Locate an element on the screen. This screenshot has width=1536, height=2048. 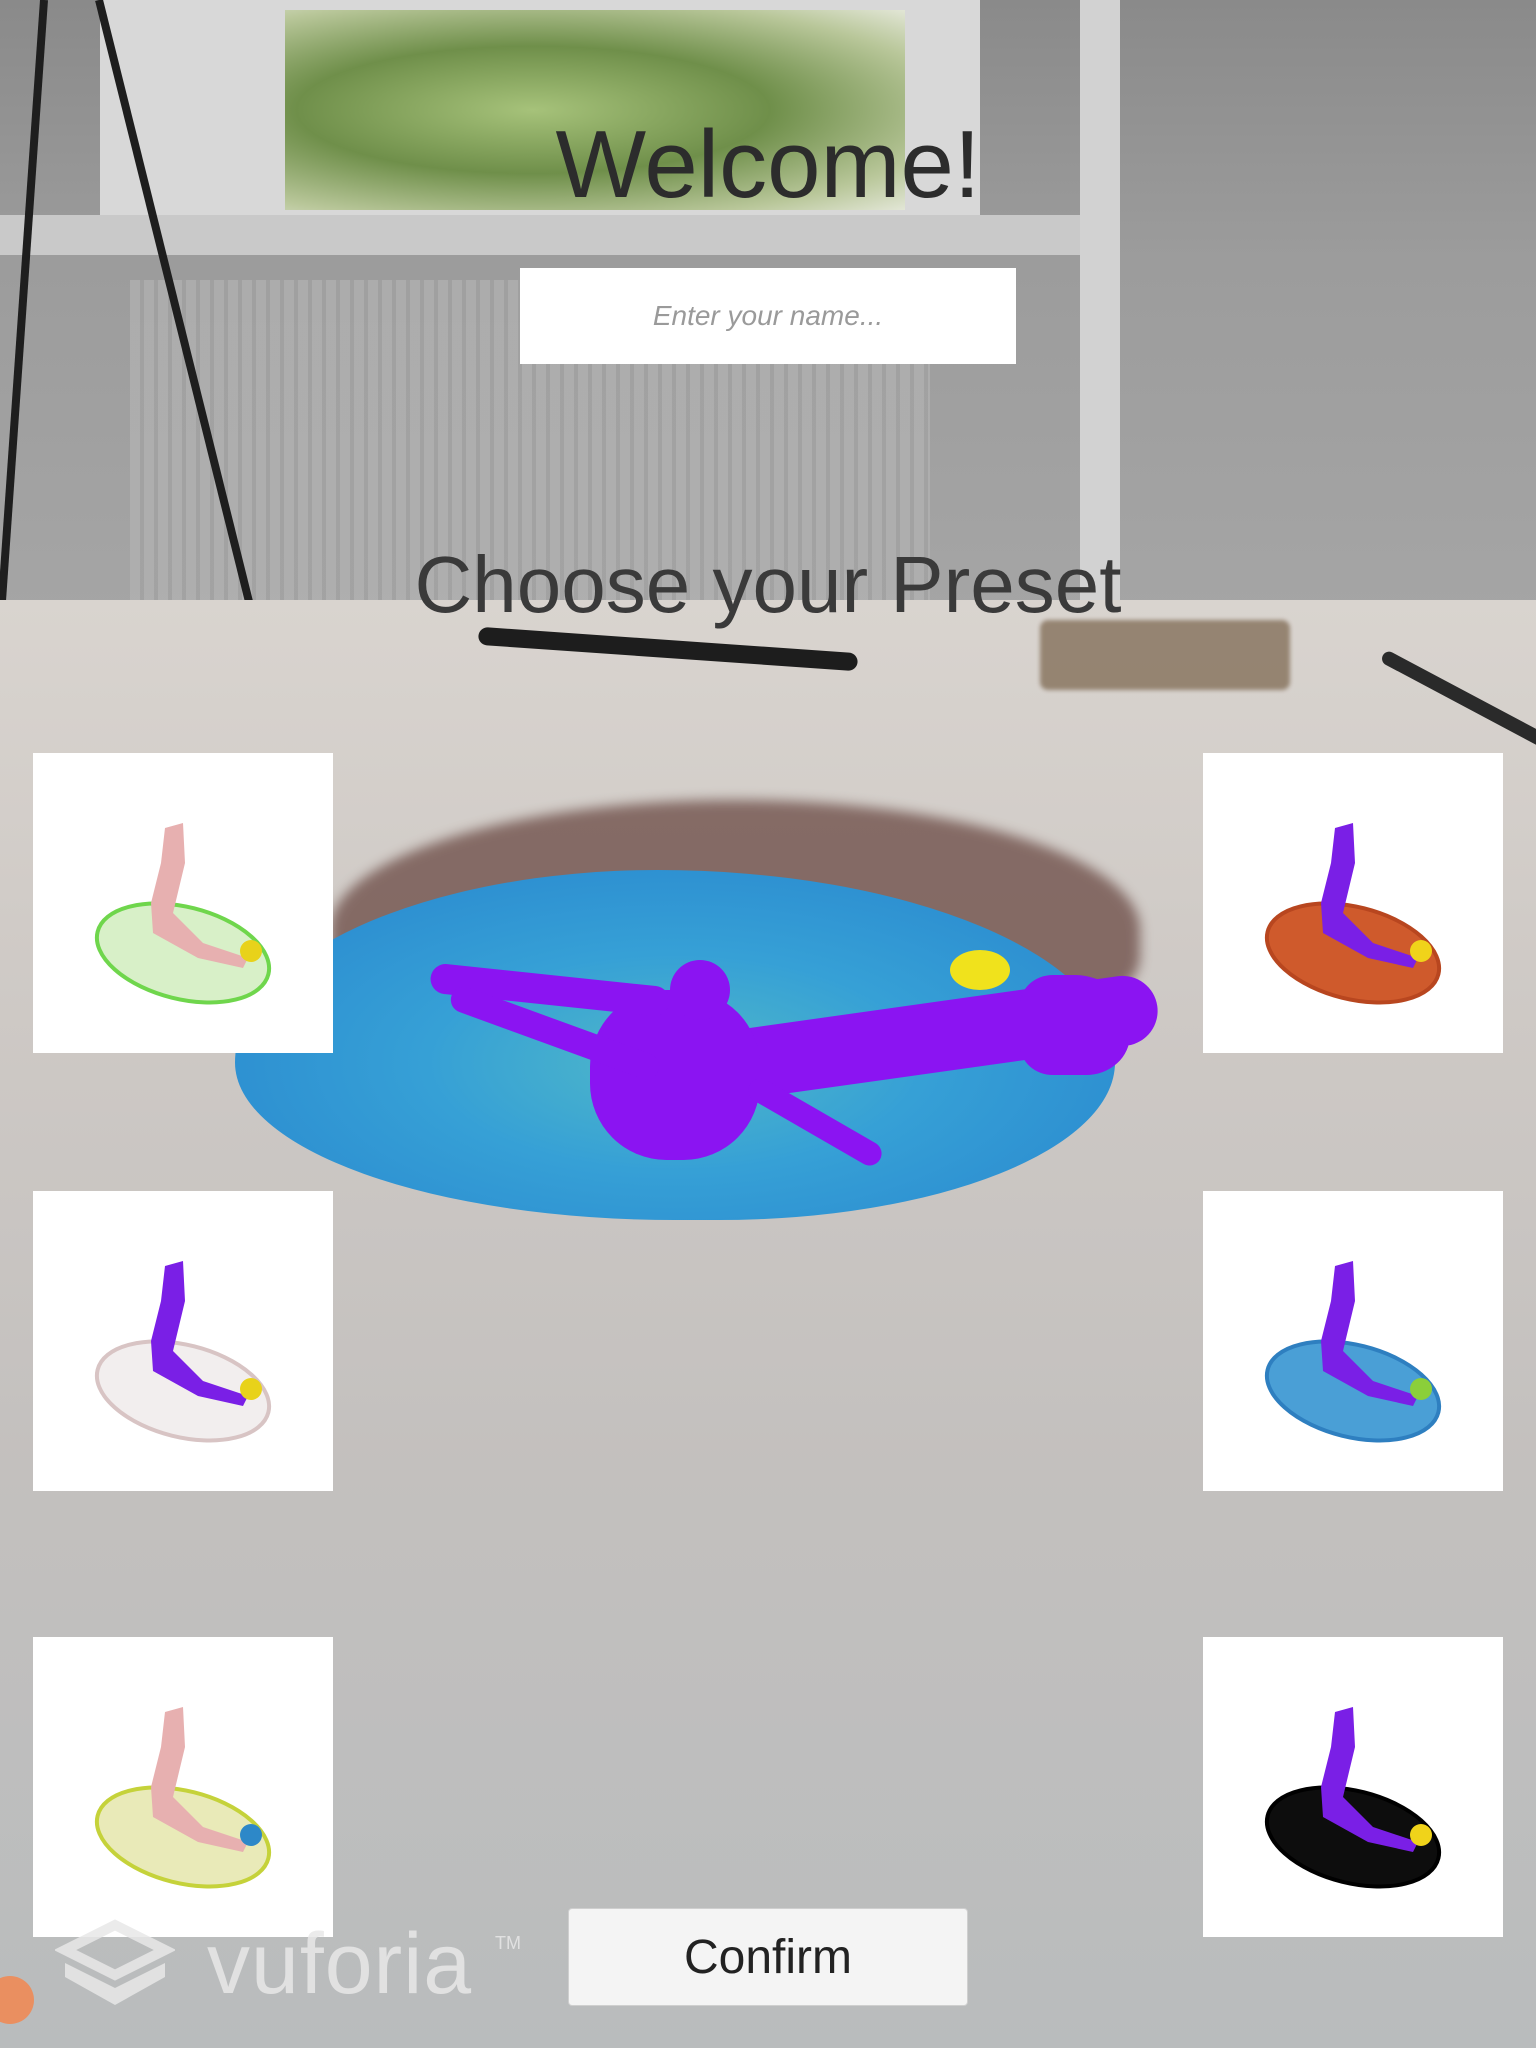
vuforia-trademark: TM is located at coordinates (508, 1943).